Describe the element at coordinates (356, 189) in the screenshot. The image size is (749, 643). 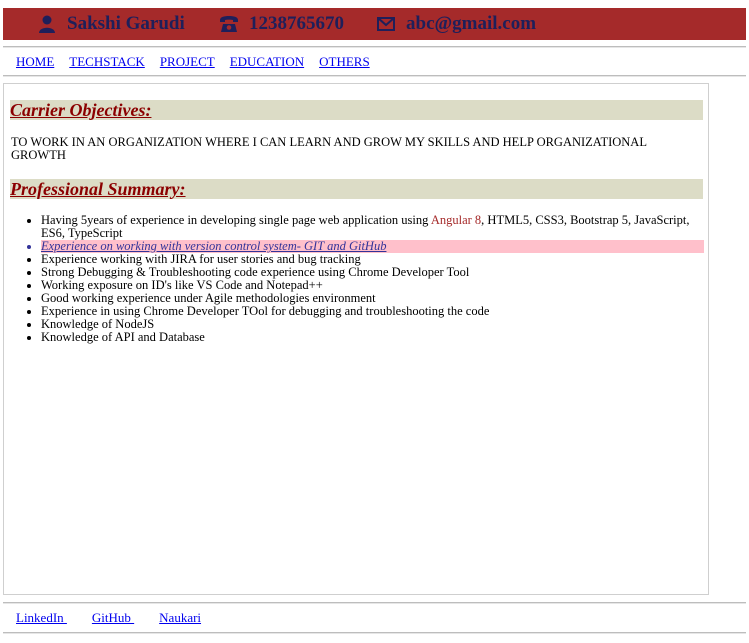
I see `summary-heading: Professional Summary:` at that location.